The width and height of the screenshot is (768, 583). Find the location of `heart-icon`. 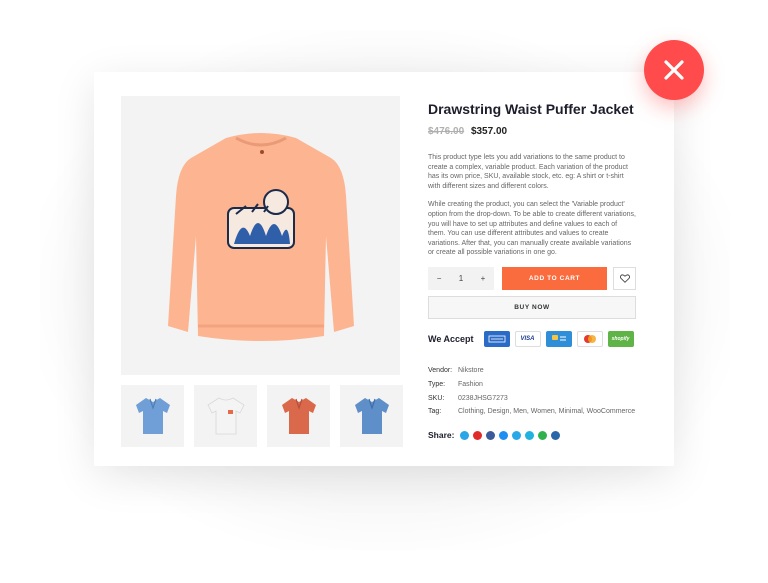

heart-icon is located at coordinates (624, 278).